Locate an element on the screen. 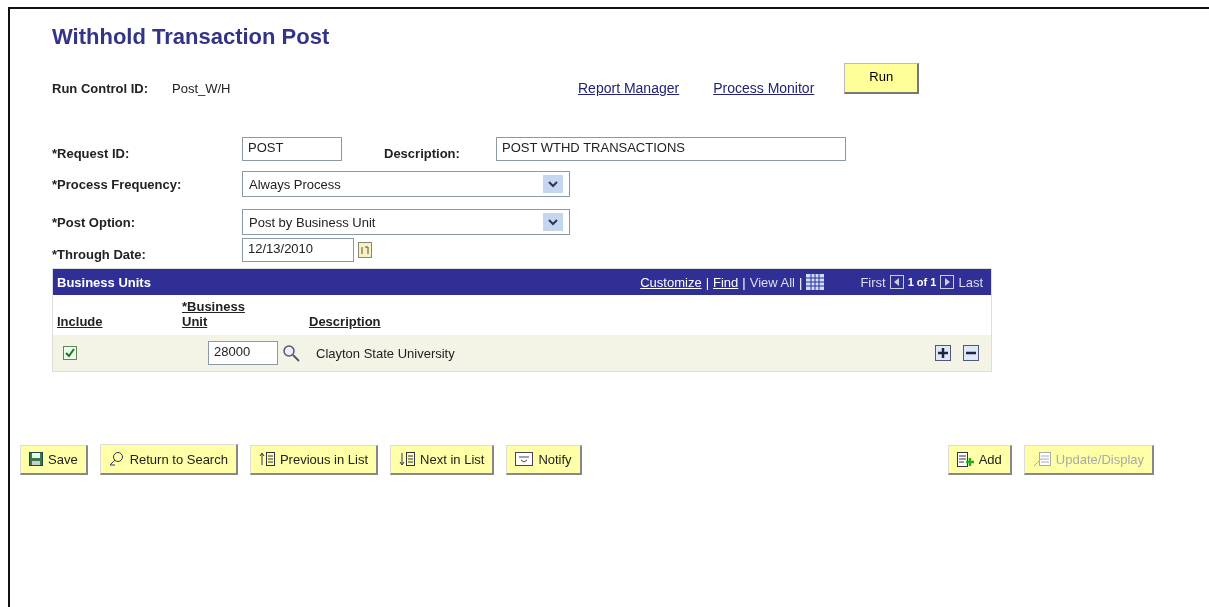  grid-table-icon is located at coordinates (815, 282).